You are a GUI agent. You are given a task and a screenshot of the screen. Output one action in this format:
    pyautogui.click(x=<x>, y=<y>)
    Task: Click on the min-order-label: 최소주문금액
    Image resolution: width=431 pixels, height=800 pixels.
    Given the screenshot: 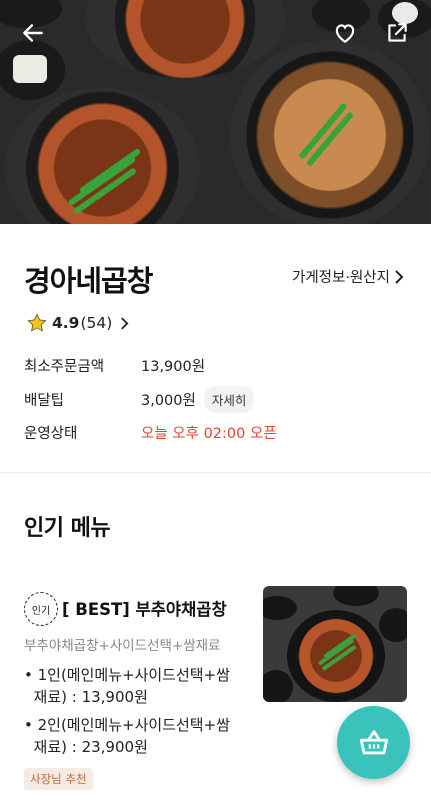 What is the action you would take?
    pyautogui.click(x=64, y=367)
    